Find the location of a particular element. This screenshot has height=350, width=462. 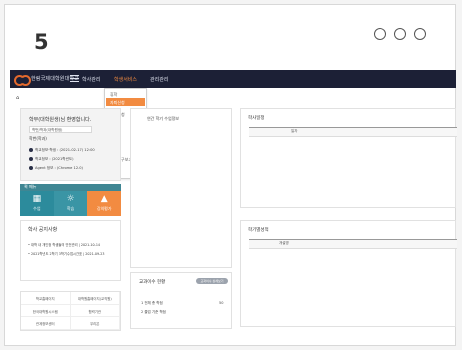

info-line: Agent 정보 : (Chrome 12.0) is located at coordinates (56, 168).